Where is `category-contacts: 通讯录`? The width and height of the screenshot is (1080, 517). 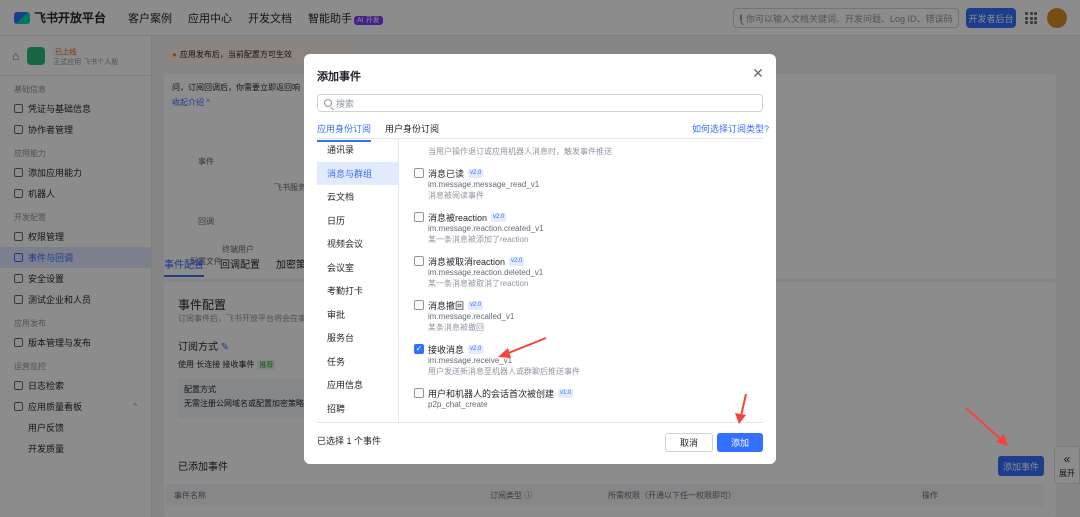 category-contacts: 通讯录 is located at coordinates (357, 150).